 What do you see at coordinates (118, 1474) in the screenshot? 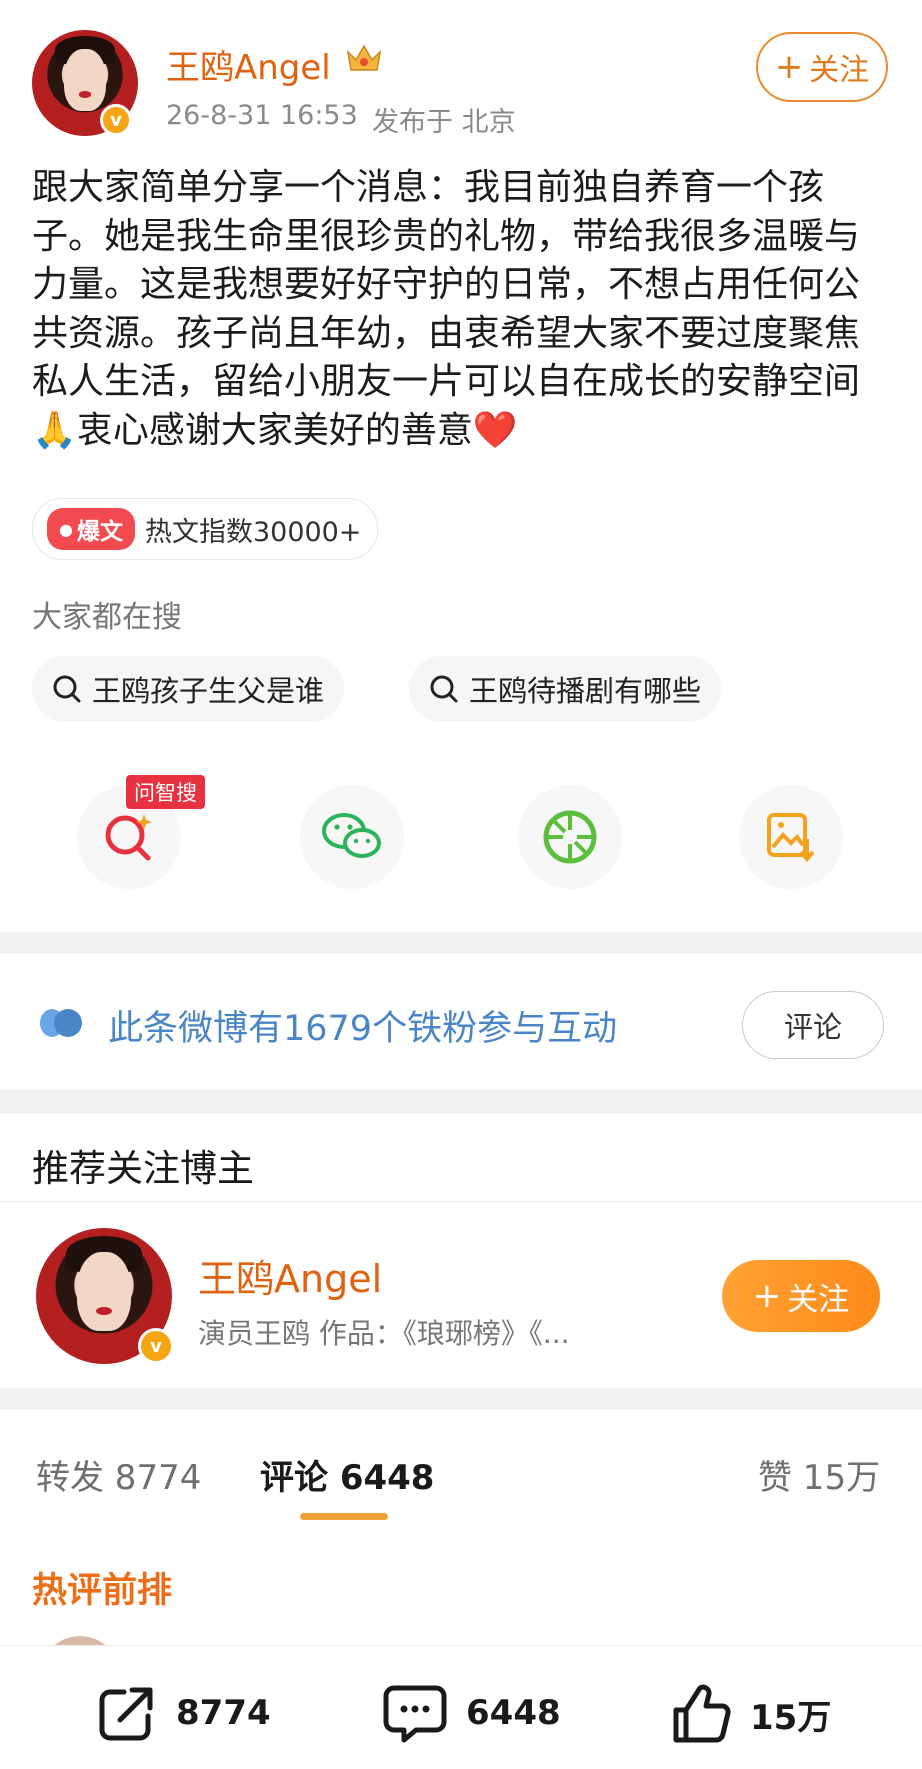
I see `tab-repost: 转发 8774` at bounding box center [118, 1474].